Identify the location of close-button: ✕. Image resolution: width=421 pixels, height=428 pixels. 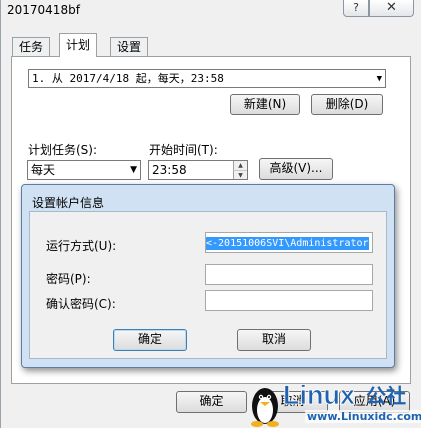
(391, 8).